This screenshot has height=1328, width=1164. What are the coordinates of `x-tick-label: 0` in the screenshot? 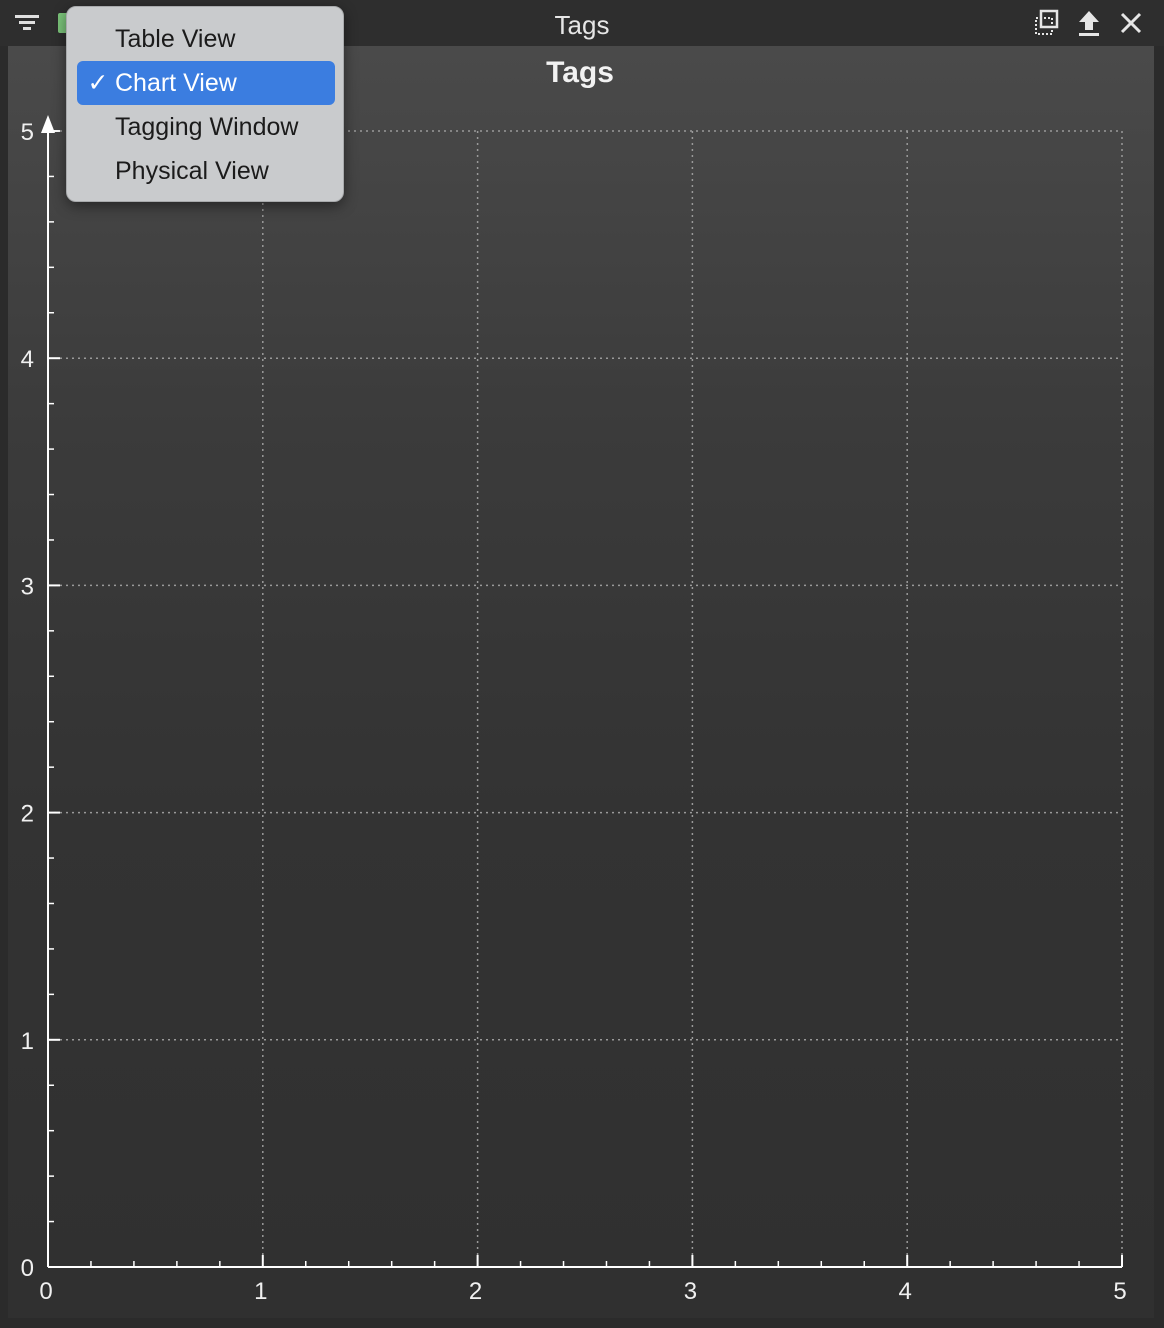 It's located at (45, 1291).